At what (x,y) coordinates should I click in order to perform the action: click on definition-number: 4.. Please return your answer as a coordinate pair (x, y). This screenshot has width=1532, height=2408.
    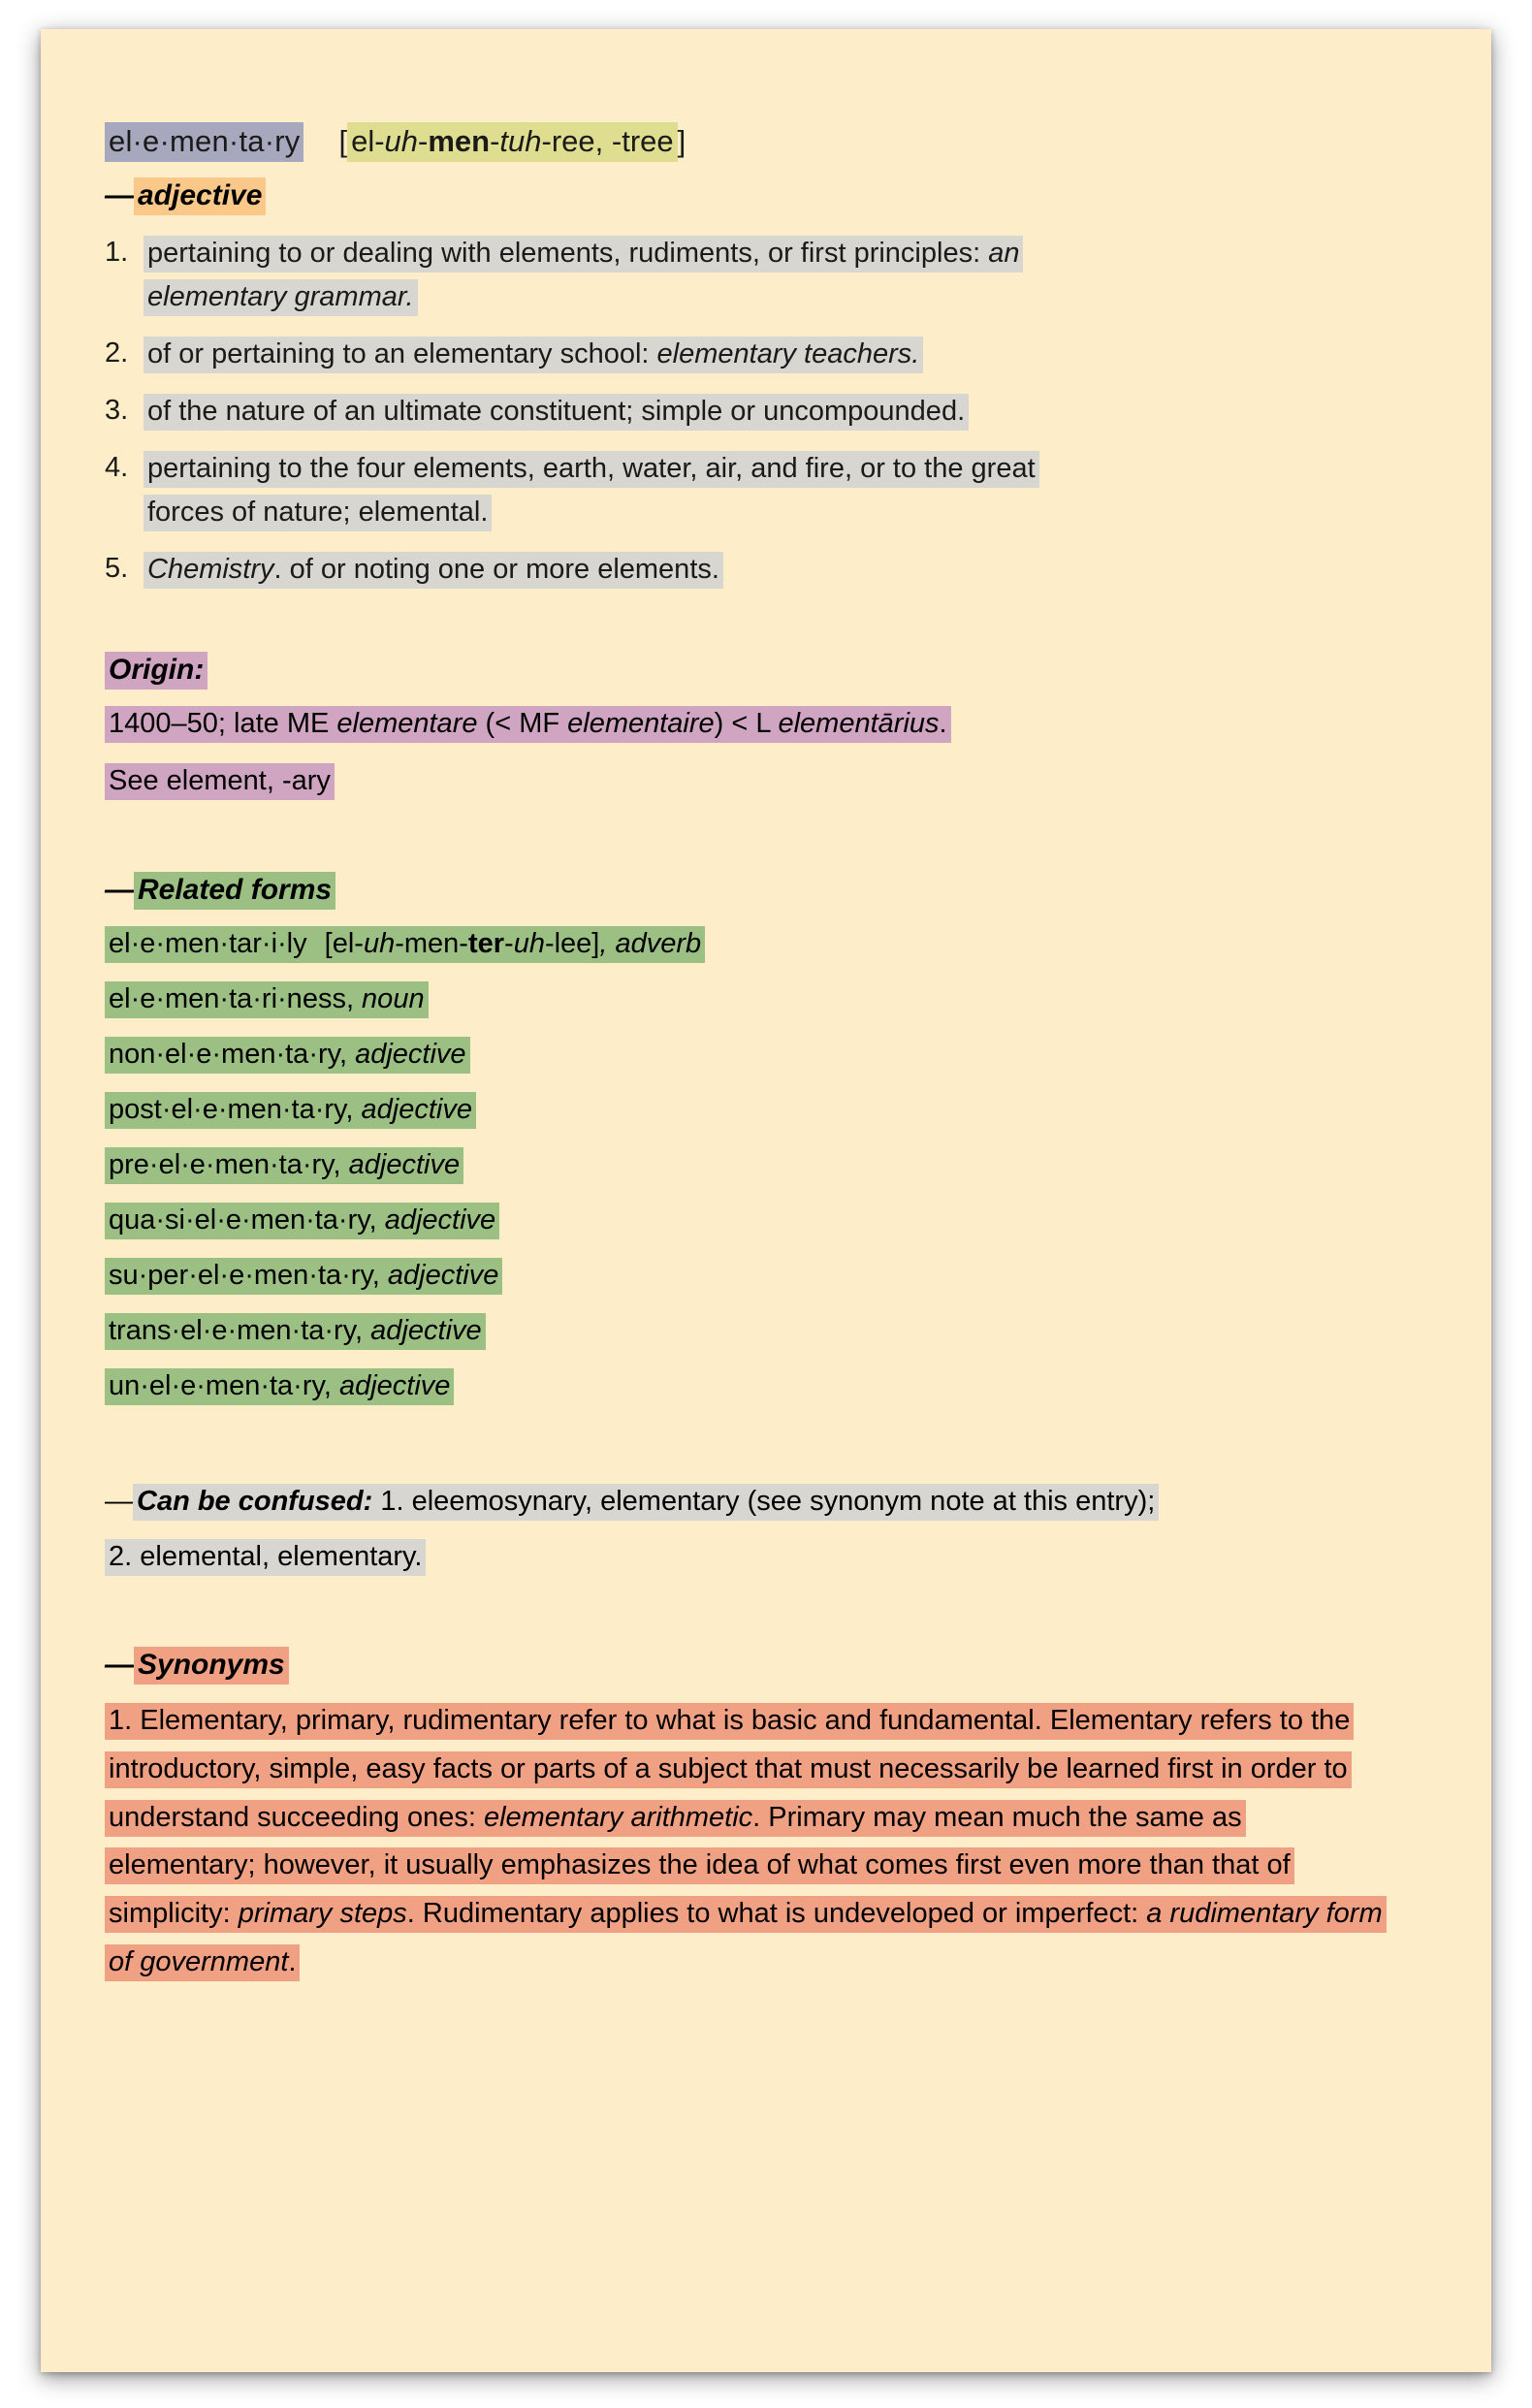
    Looking at the image, I should click on (117, 467).